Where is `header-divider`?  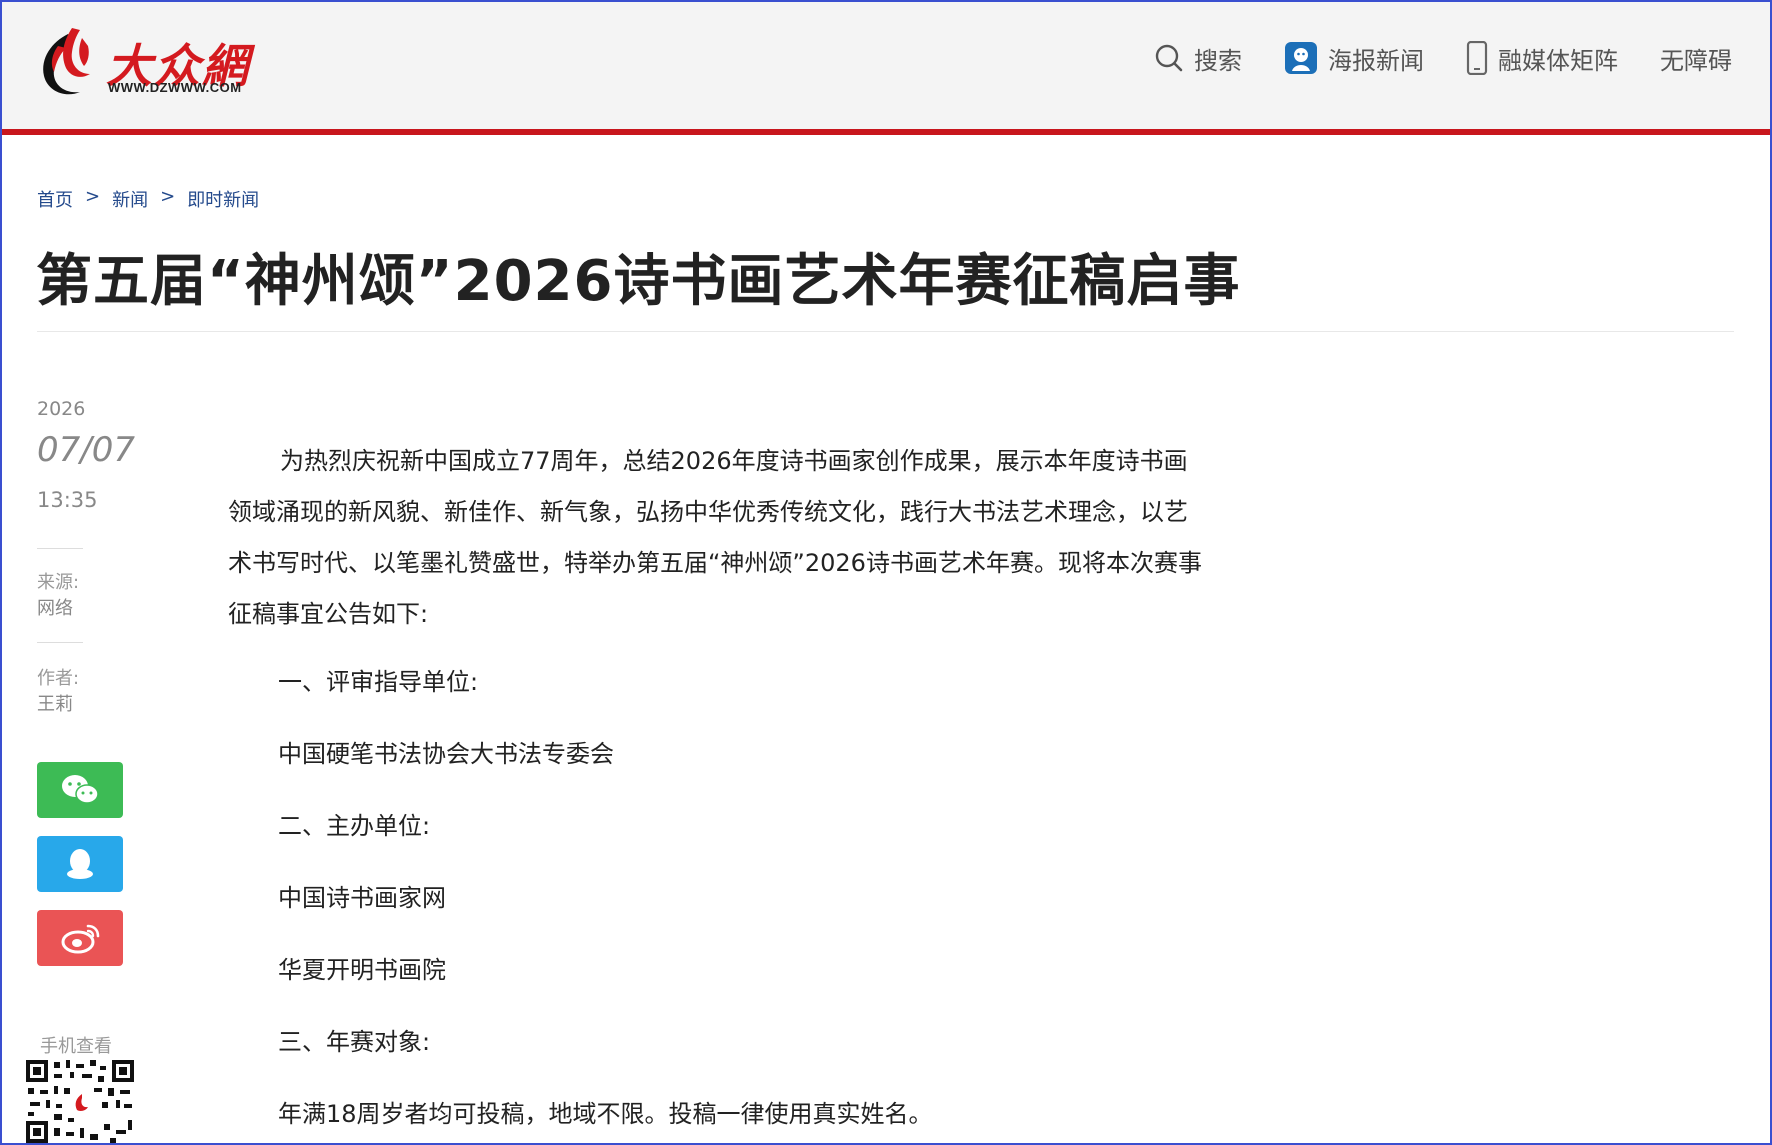 header-divider is located at coordinates (886, 132).